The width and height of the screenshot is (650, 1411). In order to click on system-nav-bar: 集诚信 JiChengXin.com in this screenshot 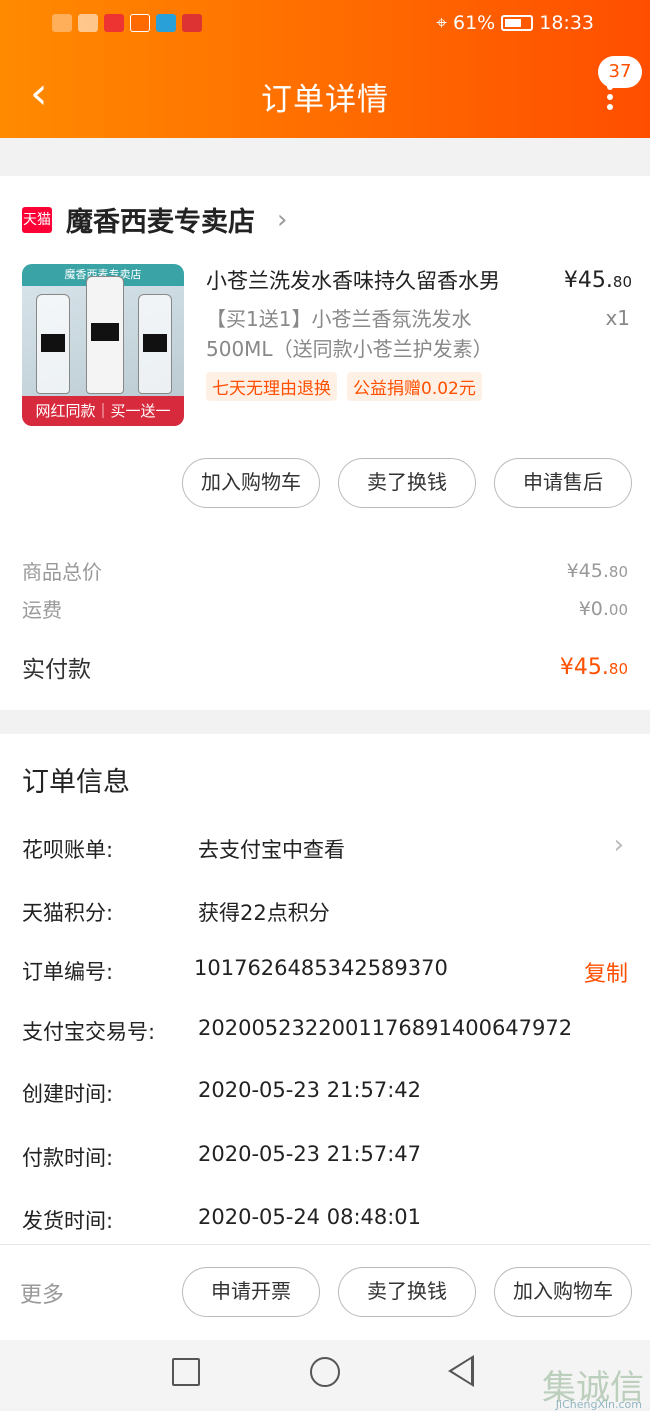, I will do `click(325, 1375)`.